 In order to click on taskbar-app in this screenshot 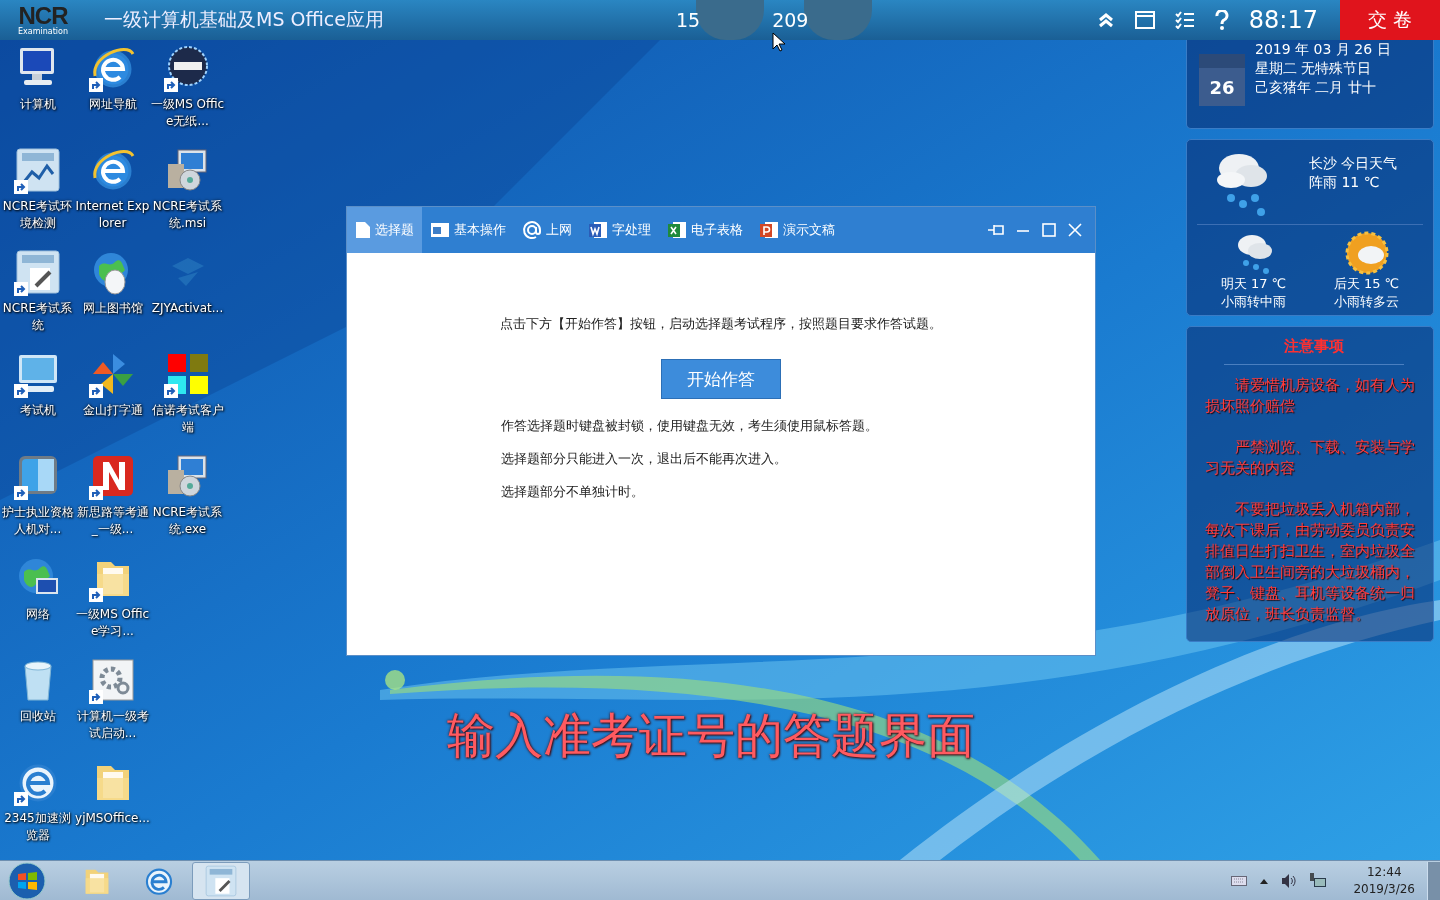, I will do `click(221, 881)`.